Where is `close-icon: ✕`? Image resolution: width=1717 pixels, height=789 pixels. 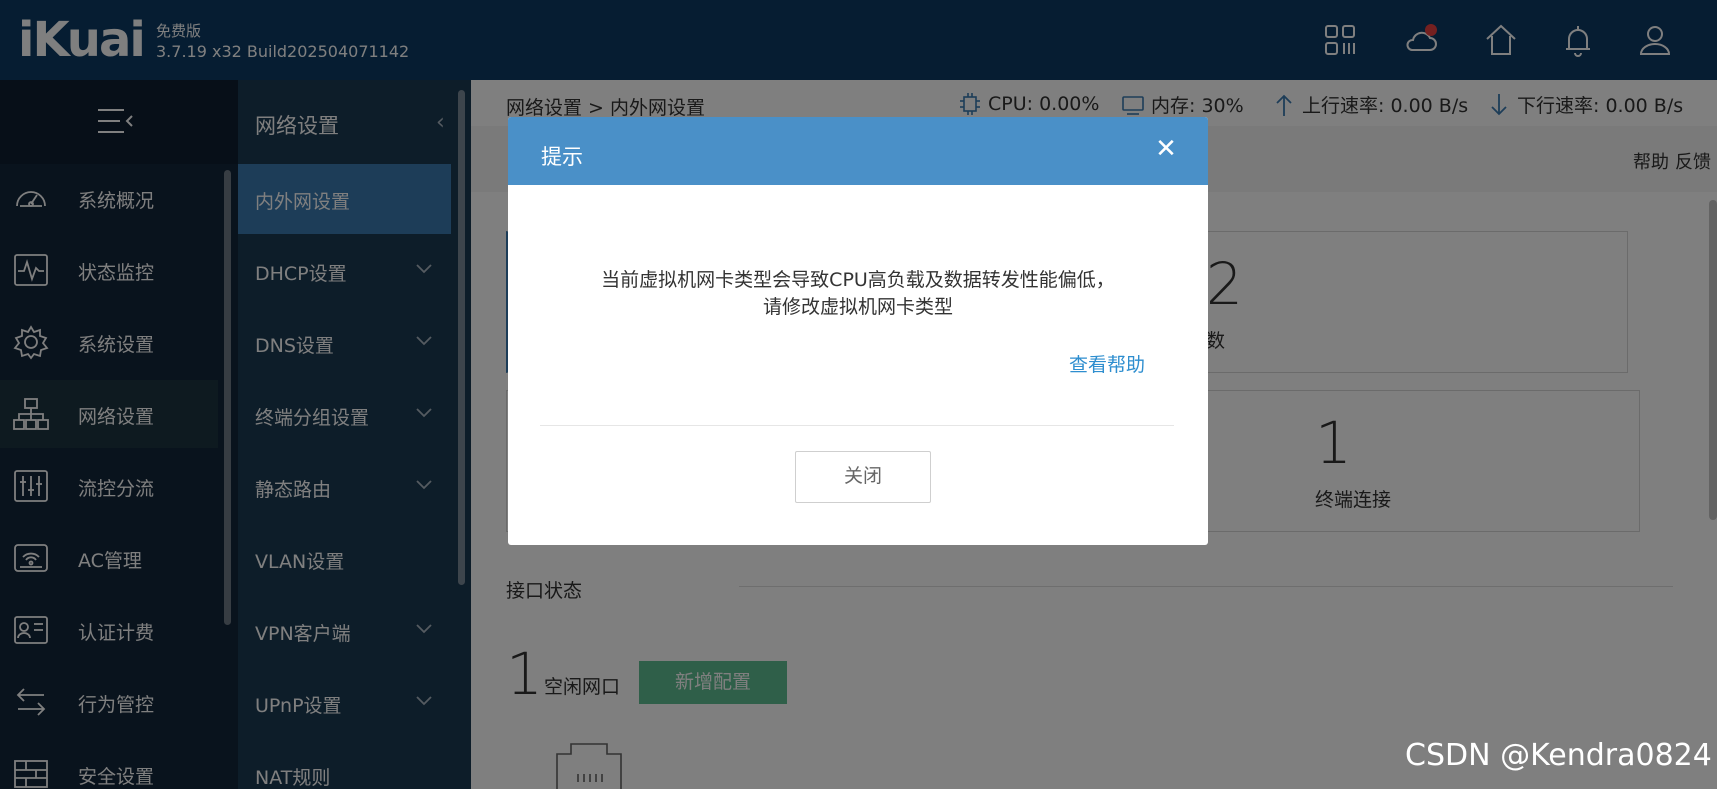
close-icon: ✕ is located at coordinates (1166, 149).